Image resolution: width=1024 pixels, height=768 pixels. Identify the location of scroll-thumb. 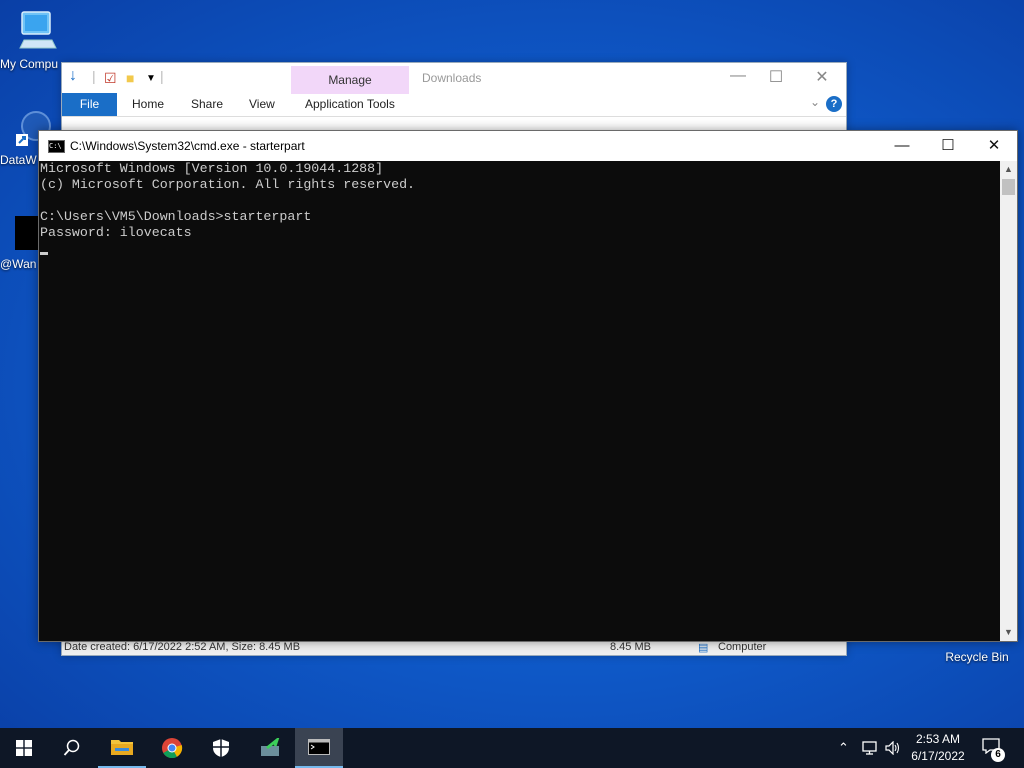
(1008, 187).